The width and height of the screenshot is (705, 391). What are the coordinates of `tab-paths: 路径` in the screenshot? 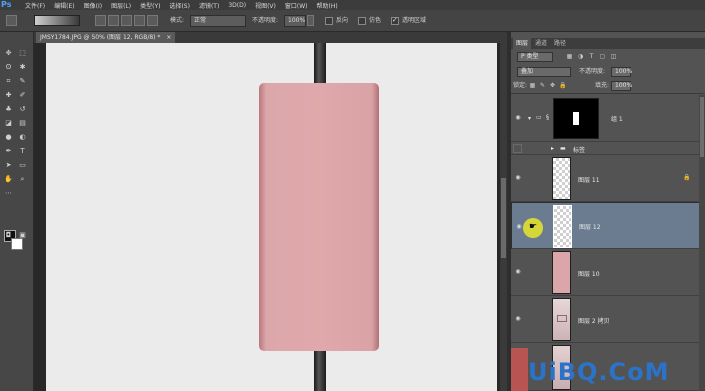 It's located at (560, 43).